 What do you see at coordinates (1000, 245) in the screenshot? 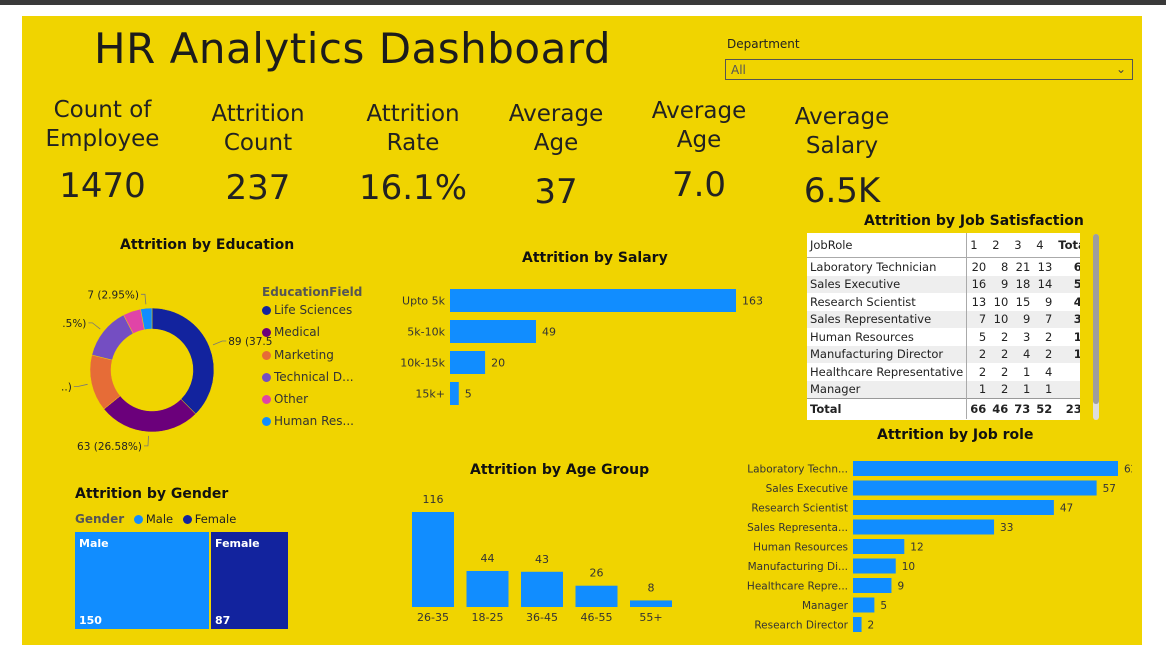
I see `table-header-cell: 2` at bounding box center [1000, 245].